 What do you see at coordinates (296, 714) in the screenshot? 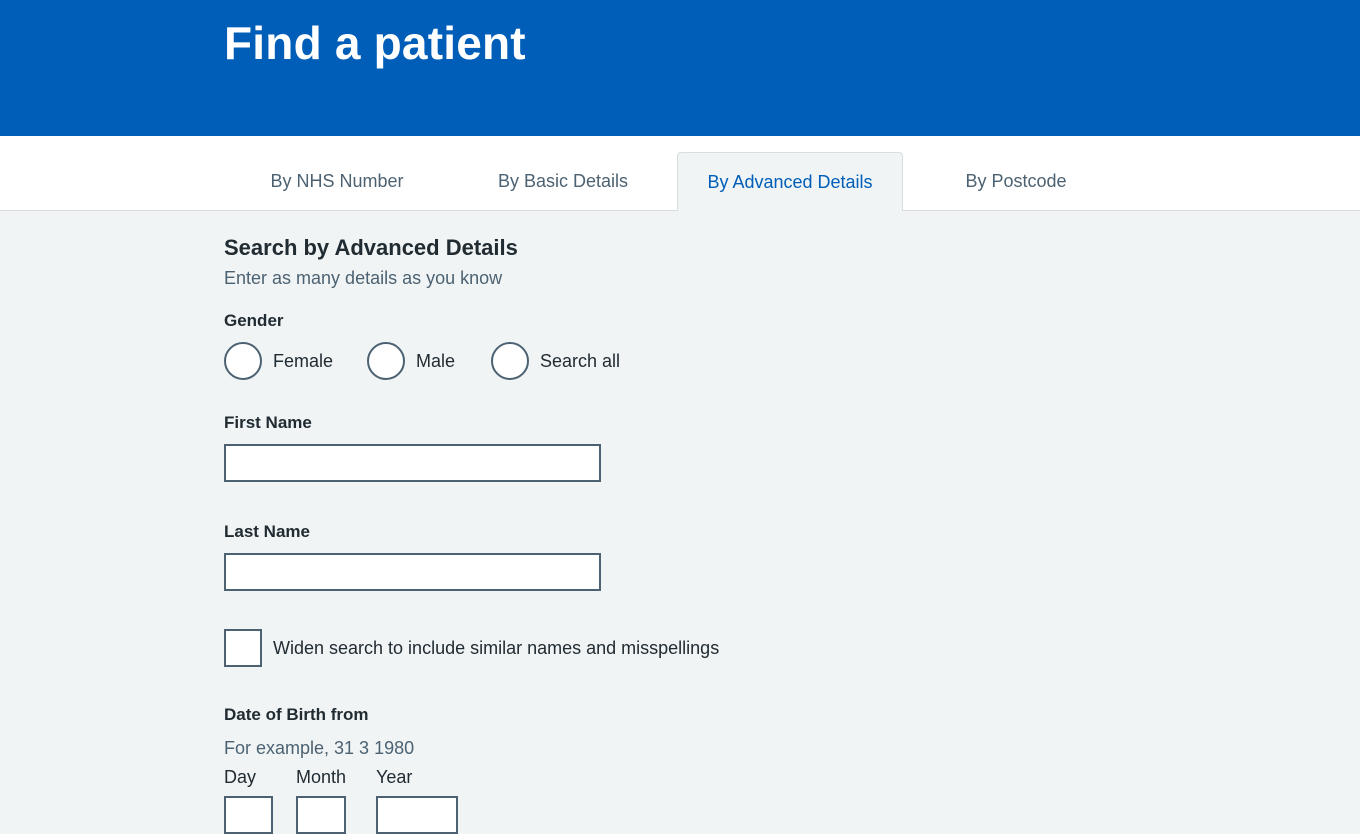
I see `dob-from-label: Date of Birth from` at bounding box center [296, 714].